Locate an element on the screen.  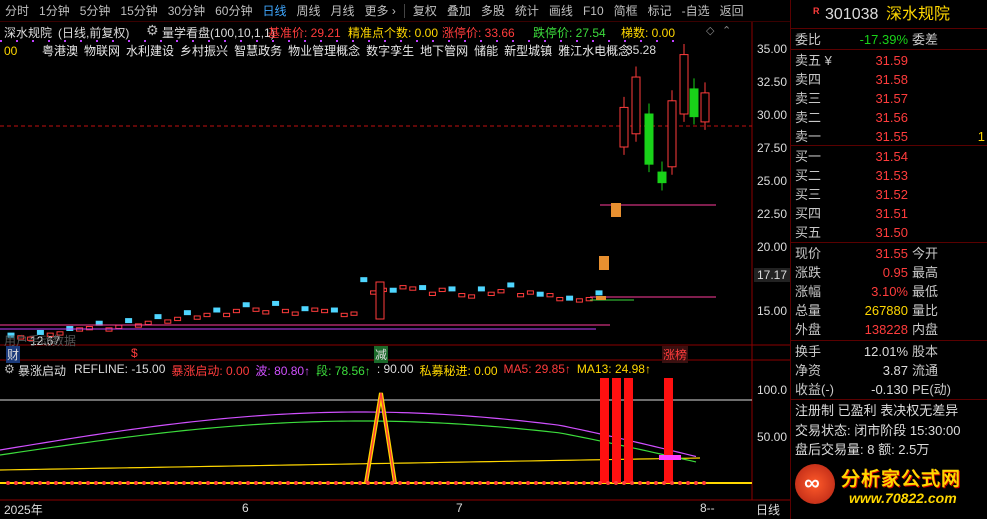
bid-row: 买二 31.53 is located at coordinates (889, 175).